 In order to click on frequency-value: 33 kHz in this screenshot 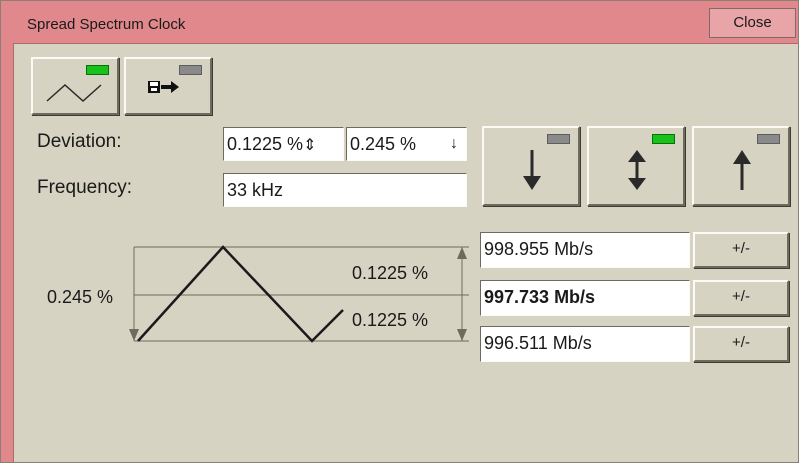, I will do `click(255, 190)`.